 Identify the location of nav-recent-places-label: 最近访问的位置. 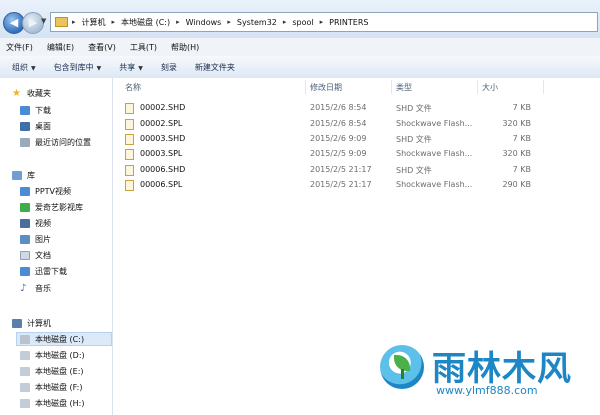
(63, 142).